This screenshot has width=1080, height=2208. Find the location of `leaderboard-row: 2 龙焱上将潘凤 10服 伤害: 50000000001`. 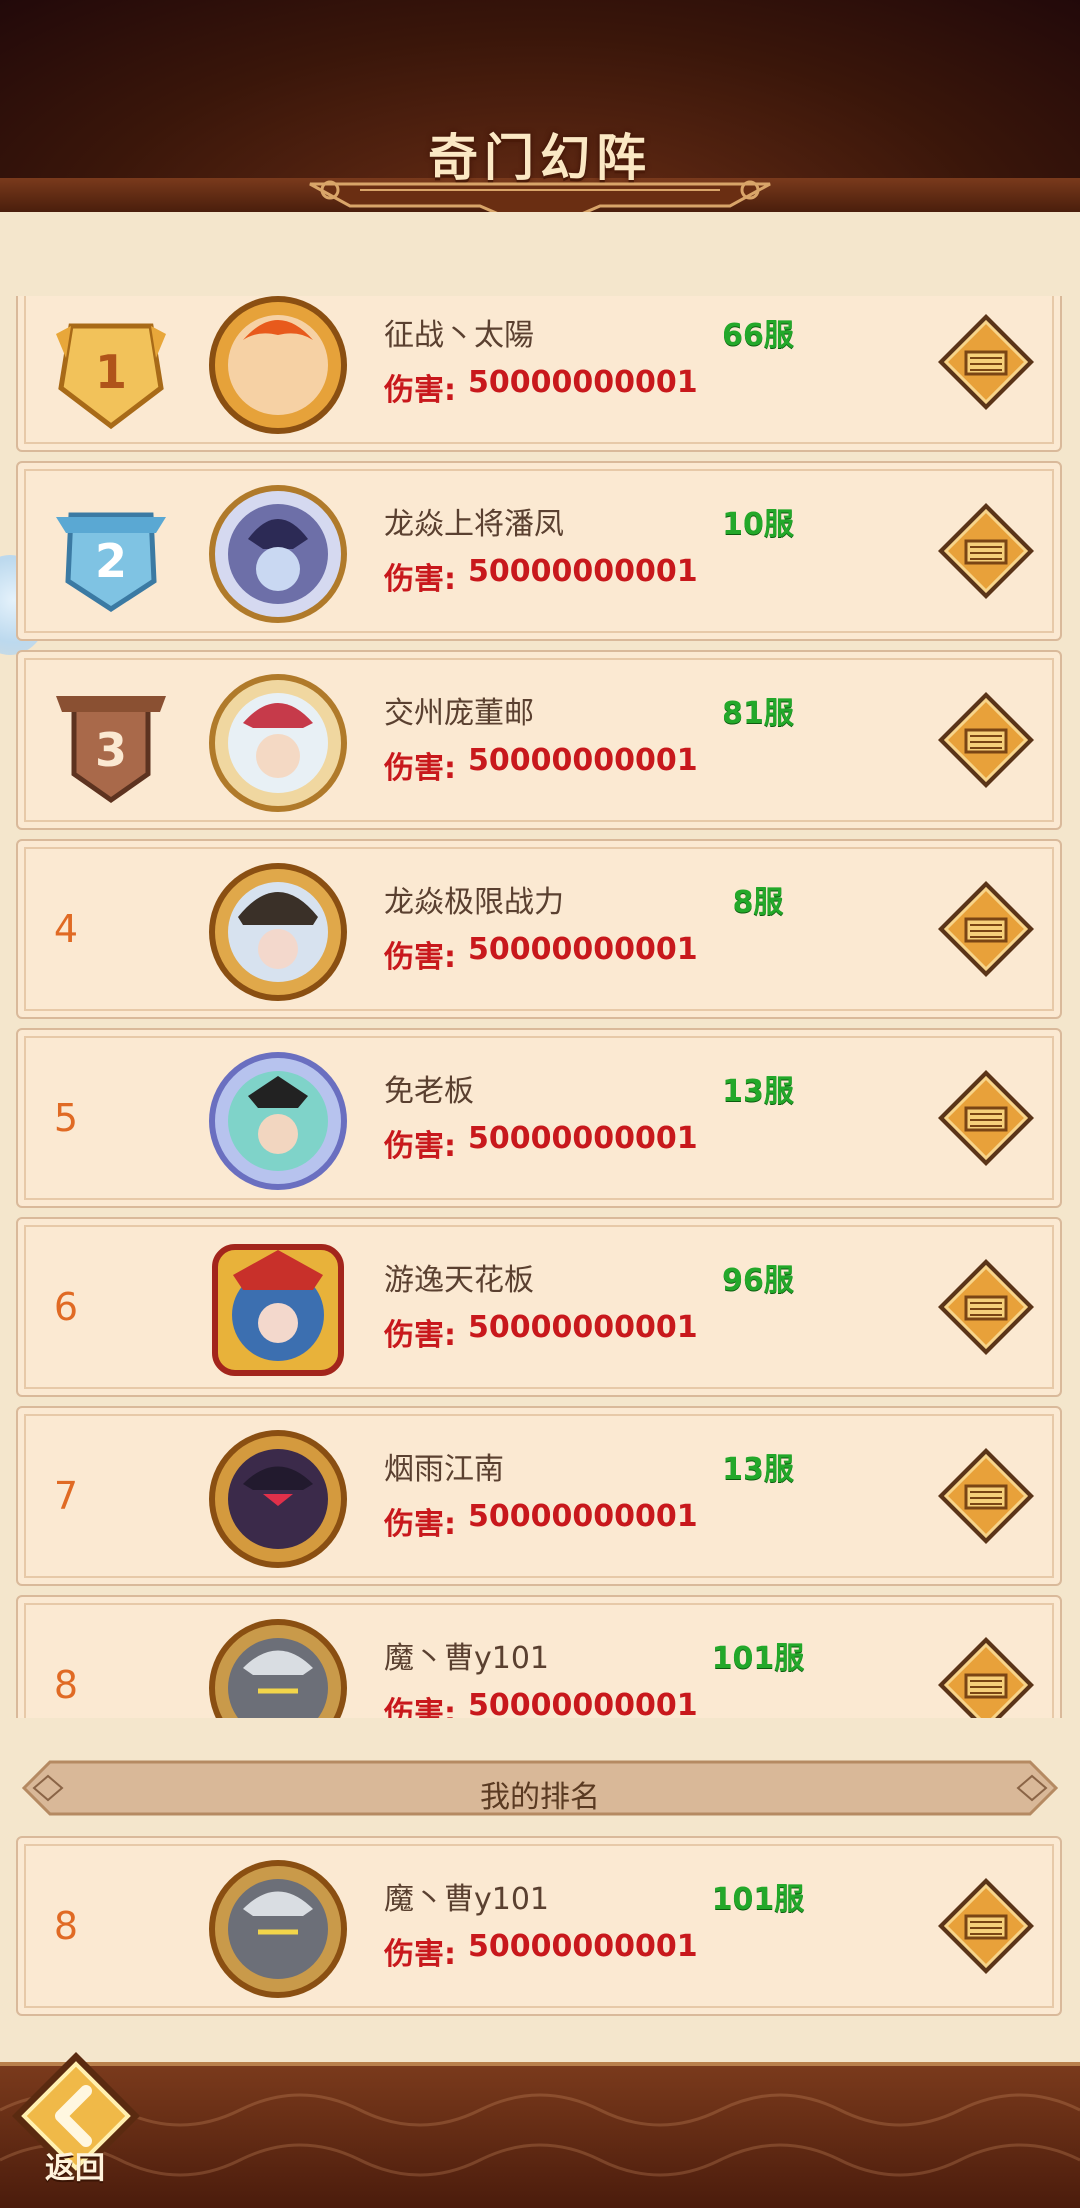

leaderboard-row: 2 龙焱上将潘凤 10服 伤害: 50000000001 is located at coordinates (539, 551).